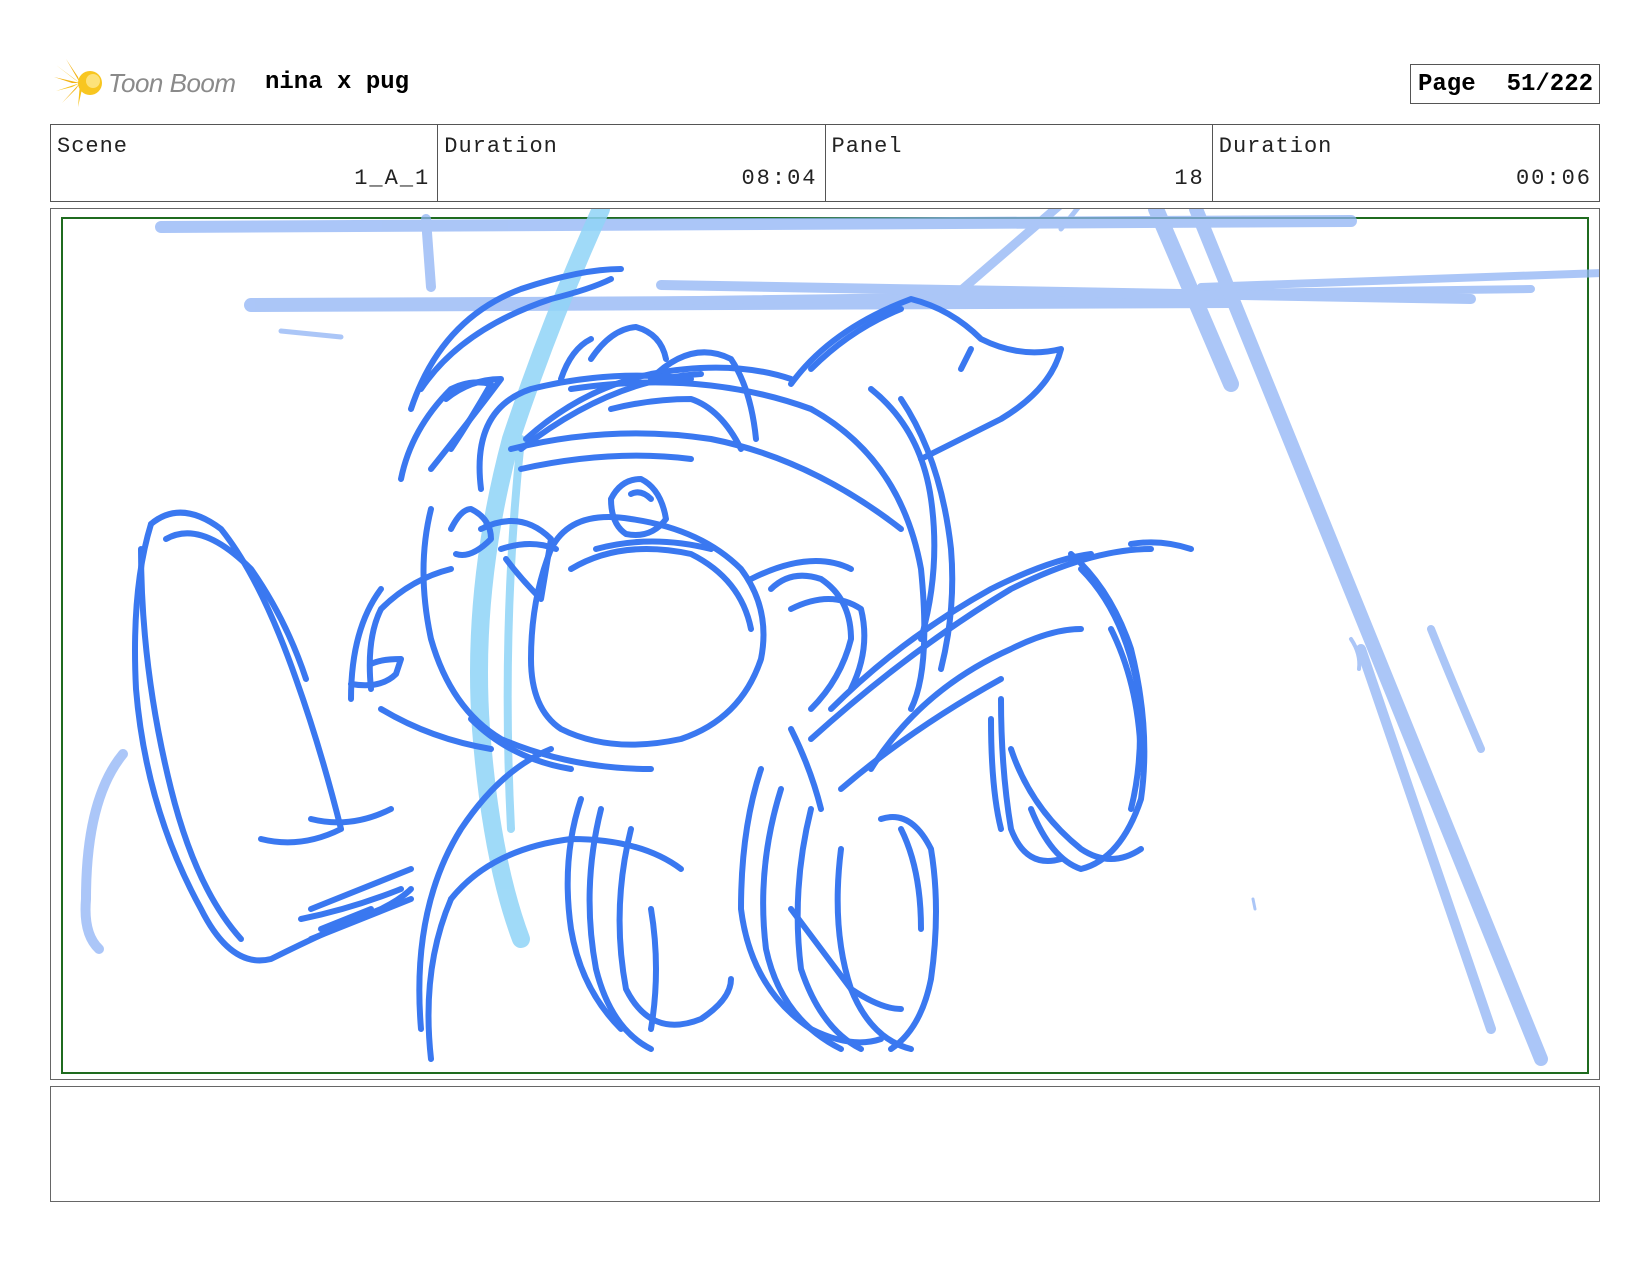 The width and height of the screenshot is (1650, 1275). Describe the element at coordinates (867, 146) in the screenshot. I see `panel-label: Panel` at that location.